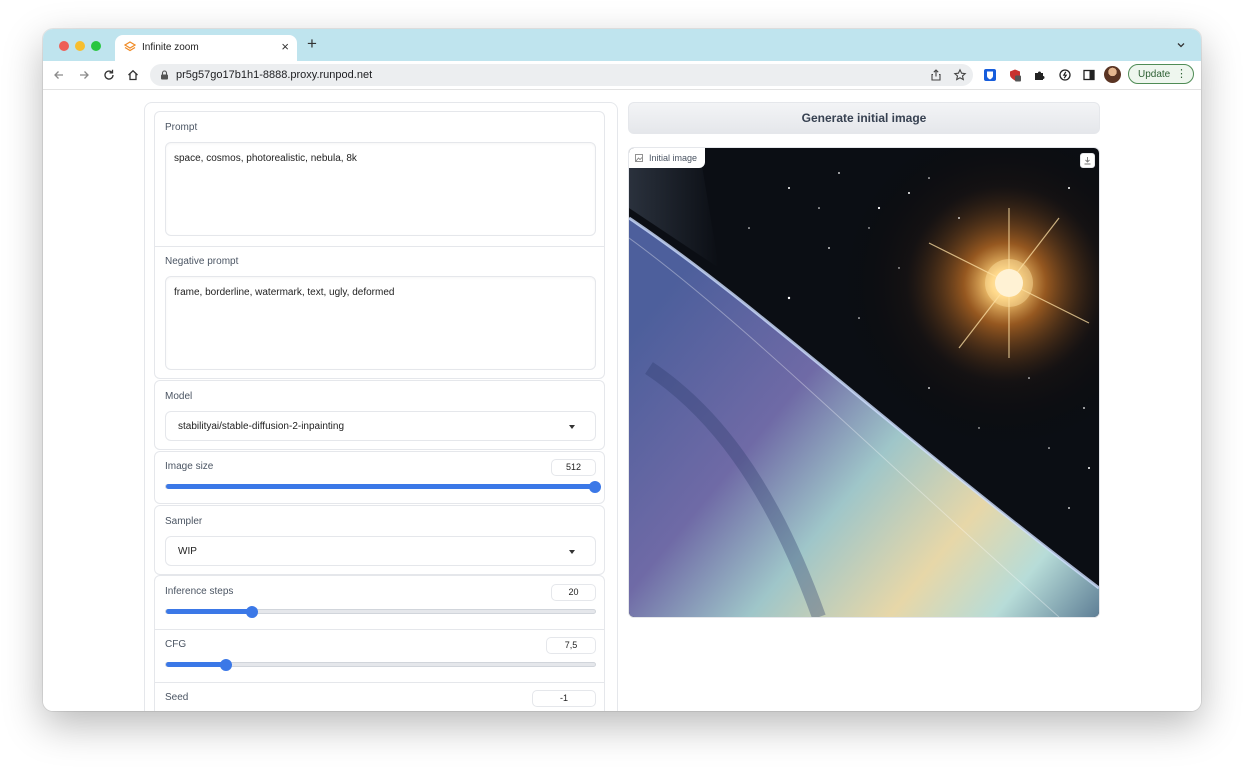 The width and height of the screenshot is (1244, 768). Describe the element at coordinates (312, 44) in the screenshot. I see `new-tab-icon: +` at that location.